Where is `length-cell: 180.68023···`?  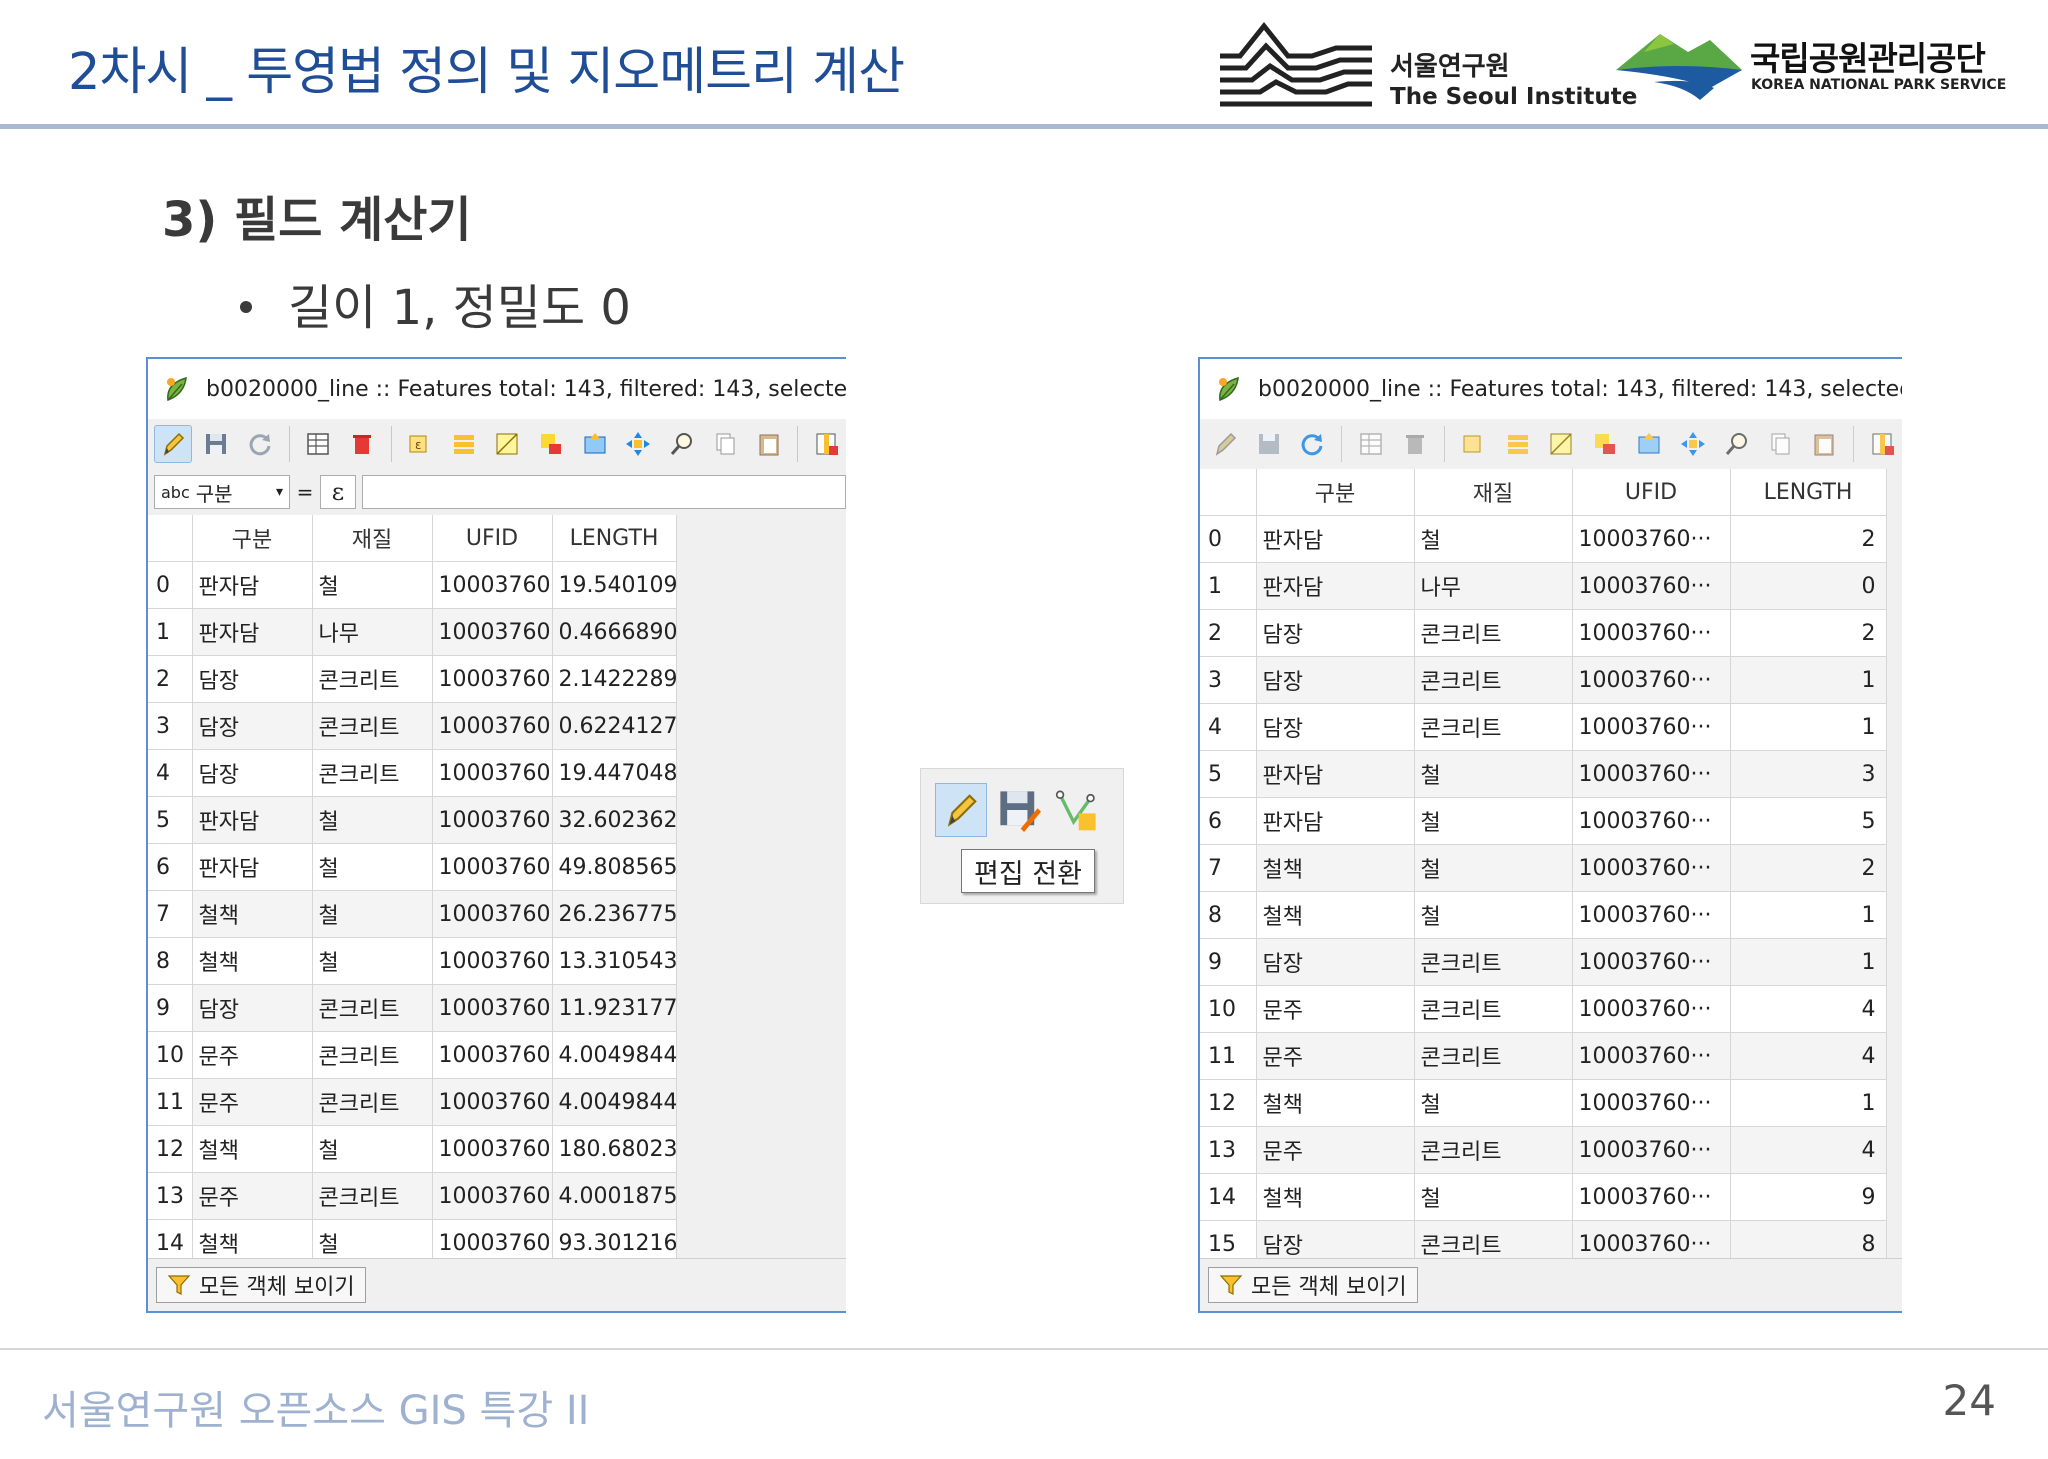
length-cell: 180.68023··· is located at coordinates (614, 1149).